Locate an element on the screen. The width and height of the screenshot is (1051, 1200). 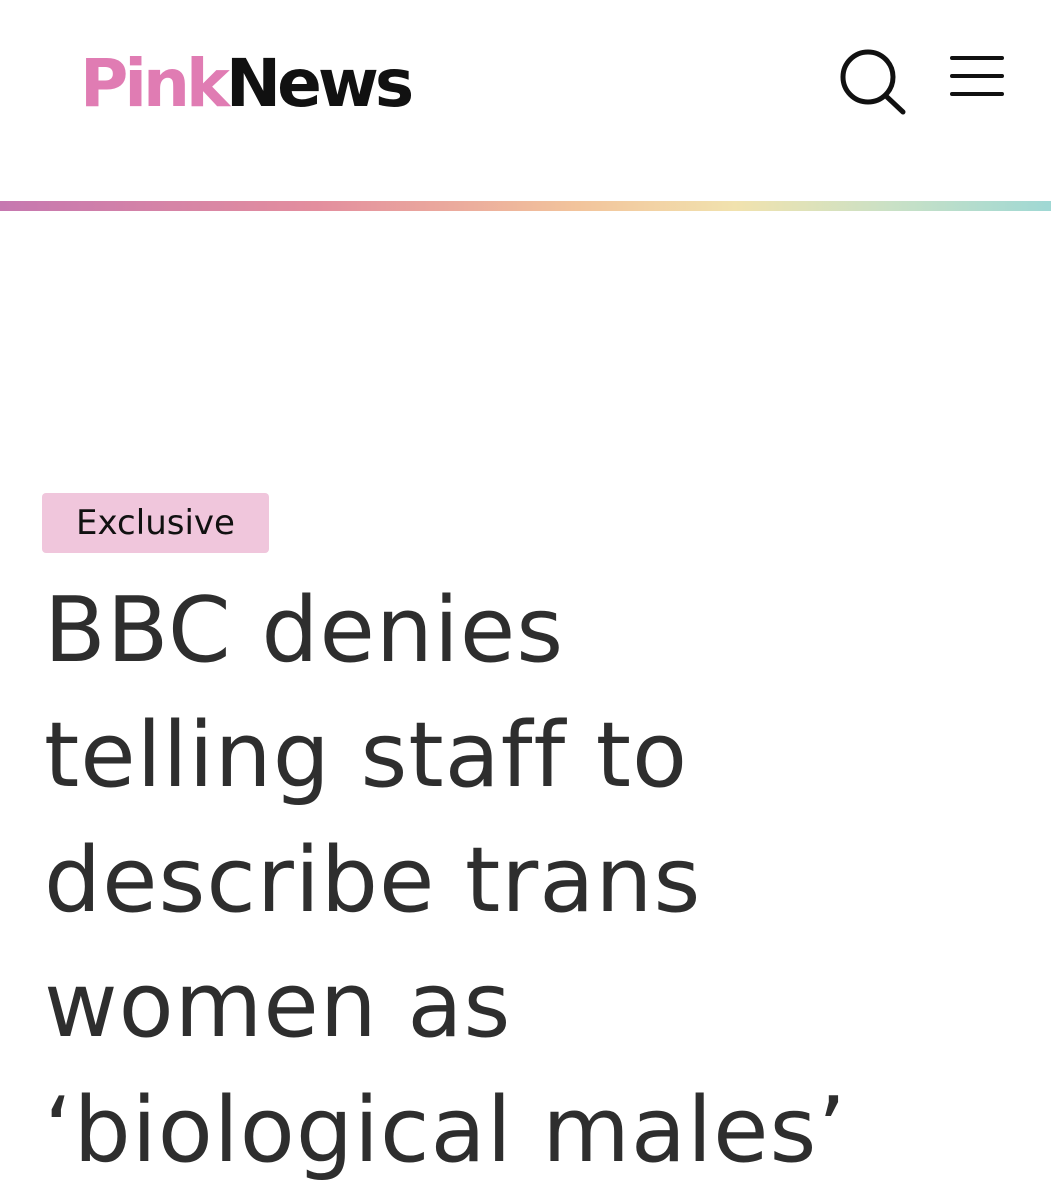
pinknews-logo: PinkNews is located at coordinates (247, 84).